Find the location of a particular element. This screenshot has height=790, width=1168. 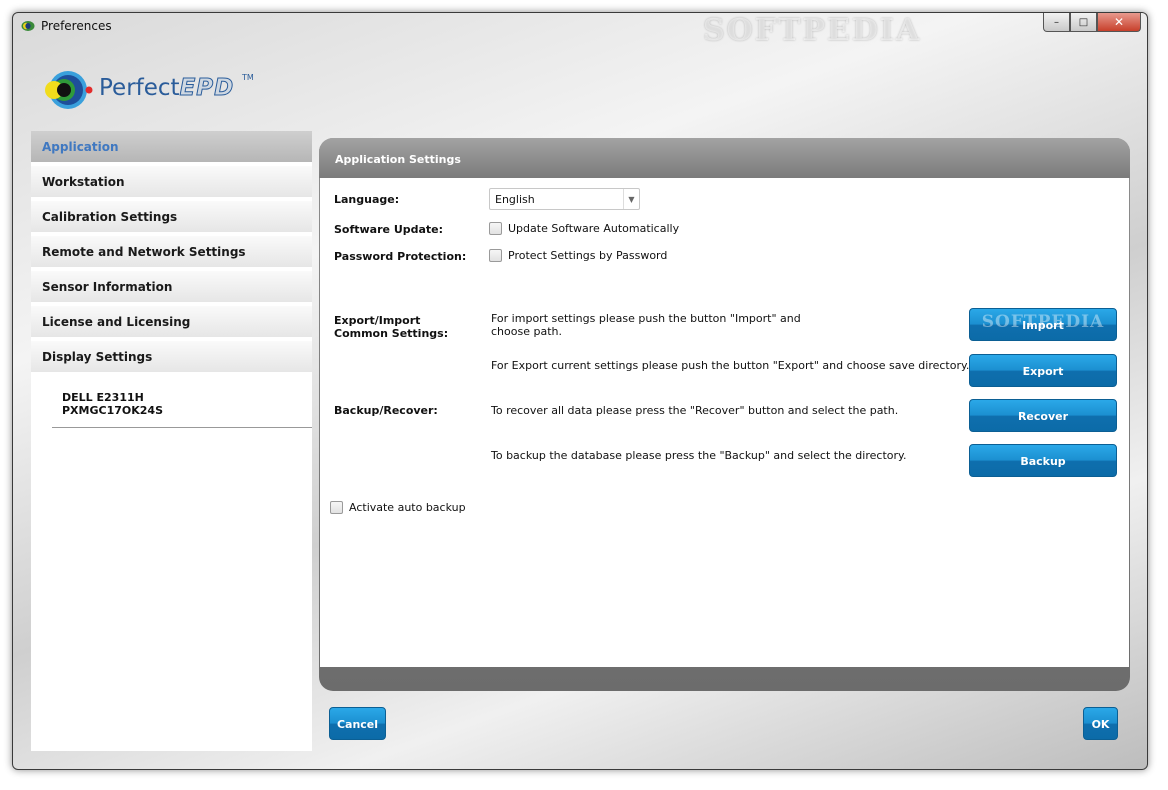

sidebar-item-license: License and Licensing is located at coordinates (171, 322).